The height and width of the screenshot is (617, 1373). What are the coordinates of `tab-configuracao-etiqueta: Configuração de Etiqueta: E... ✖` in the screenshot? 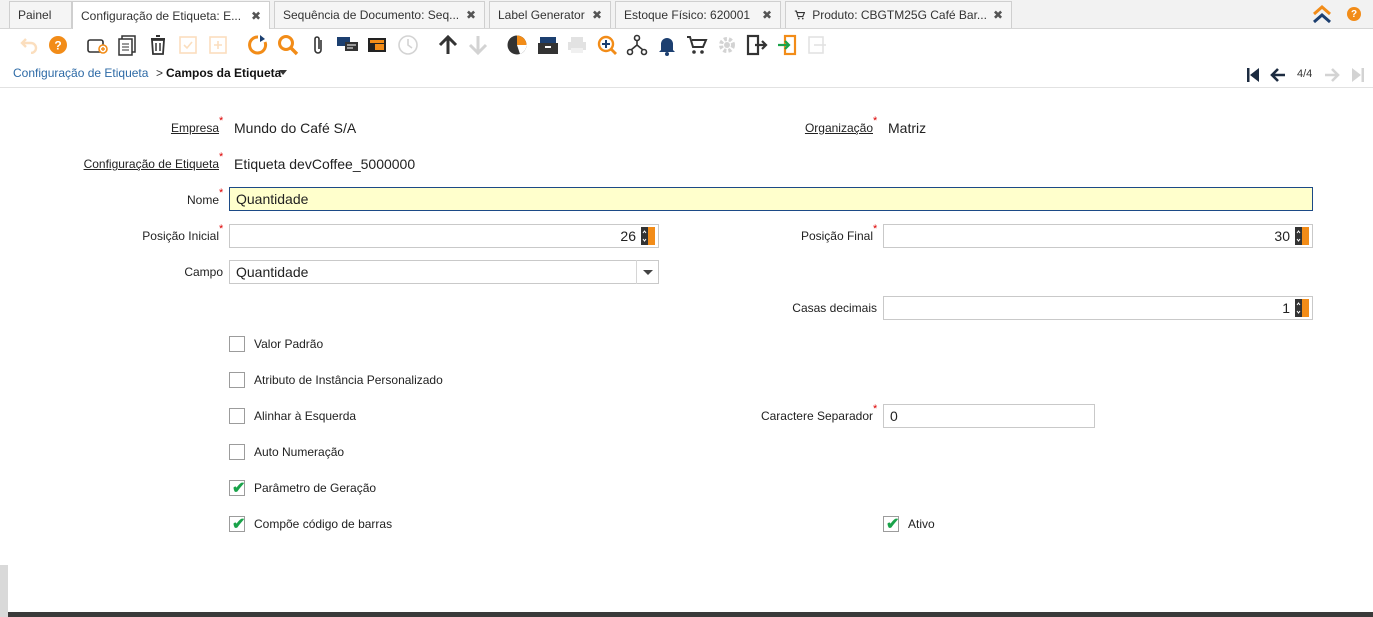 It's located at (171, 15).